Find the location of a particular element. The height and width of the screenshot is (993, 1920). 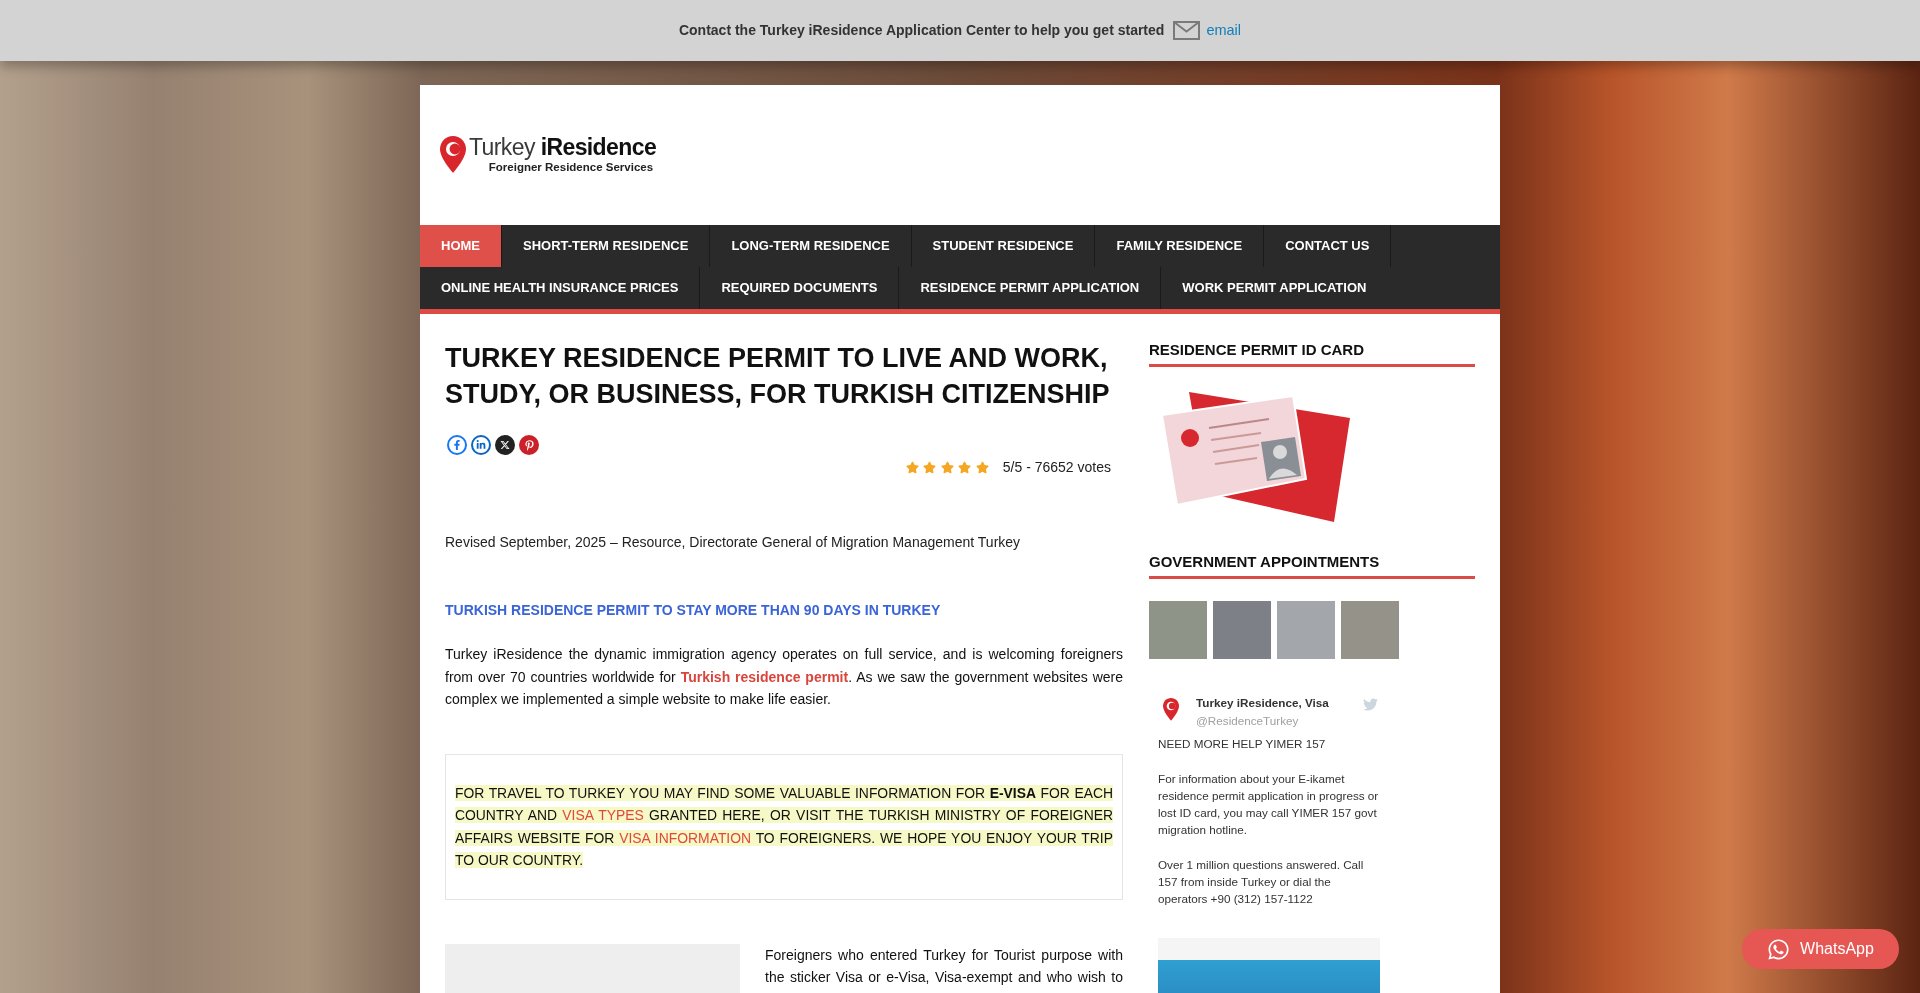

tweet-text: For information about your E-ikamet residence permit application in progress or lost ID card, you may call YIMER 157 govt migration hotline. is located at coordinates (1269, 804).